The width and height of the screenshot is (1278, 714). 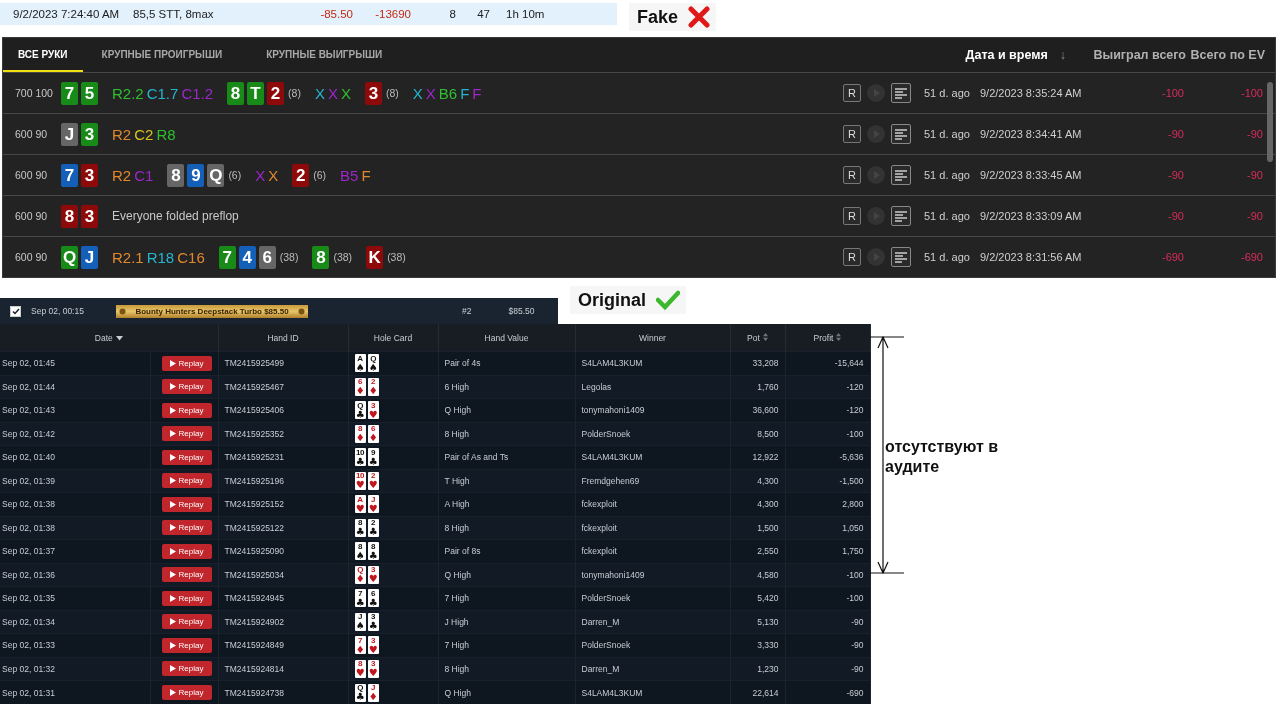 I want to click on table-cell: -100, so click(x=827, y=575).